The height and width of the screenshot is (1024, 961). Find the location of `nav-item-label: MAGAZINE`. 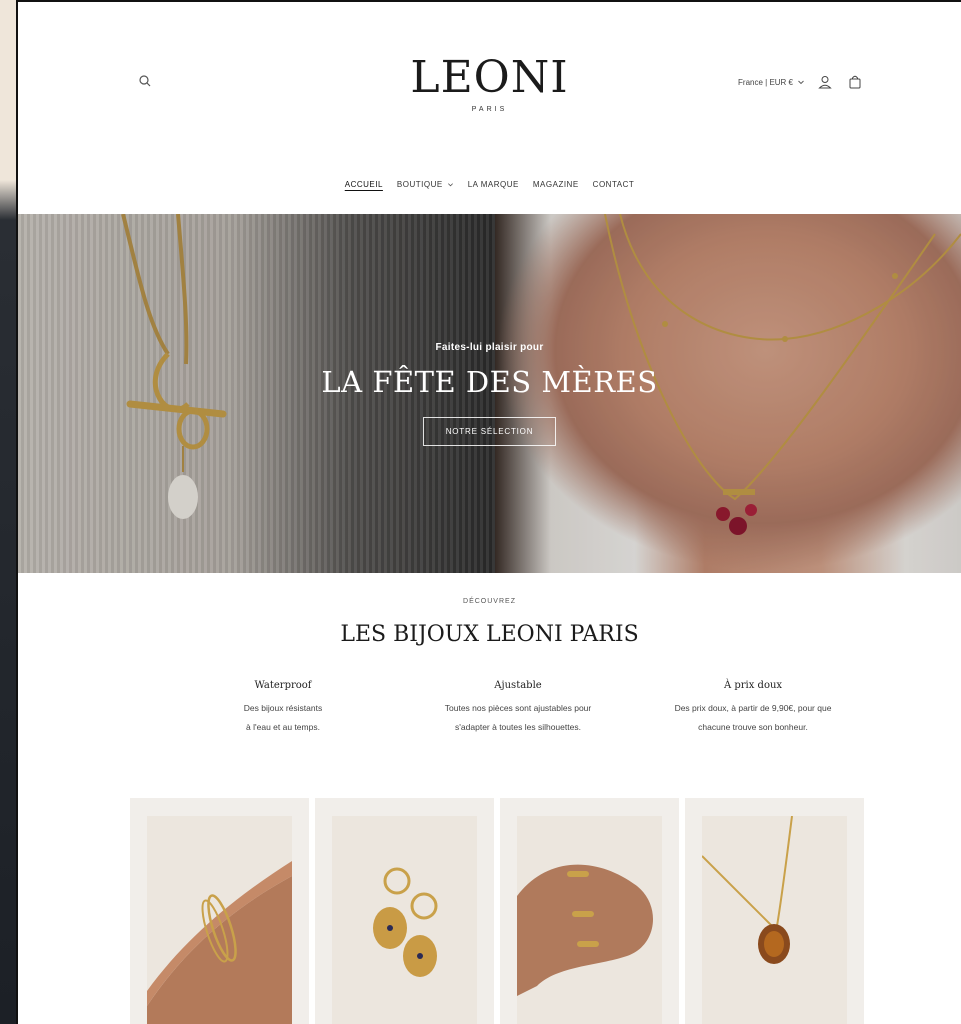

nav-item-label: MAGAZINE is located at coordinates (555, 184).